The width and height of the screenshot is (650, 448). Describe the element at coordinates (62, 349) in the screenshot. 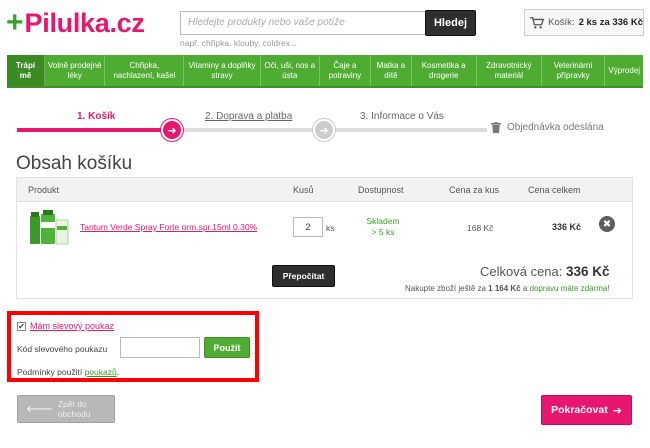

I see `voucher-code-label: Kód slevového poukazu` at that location.